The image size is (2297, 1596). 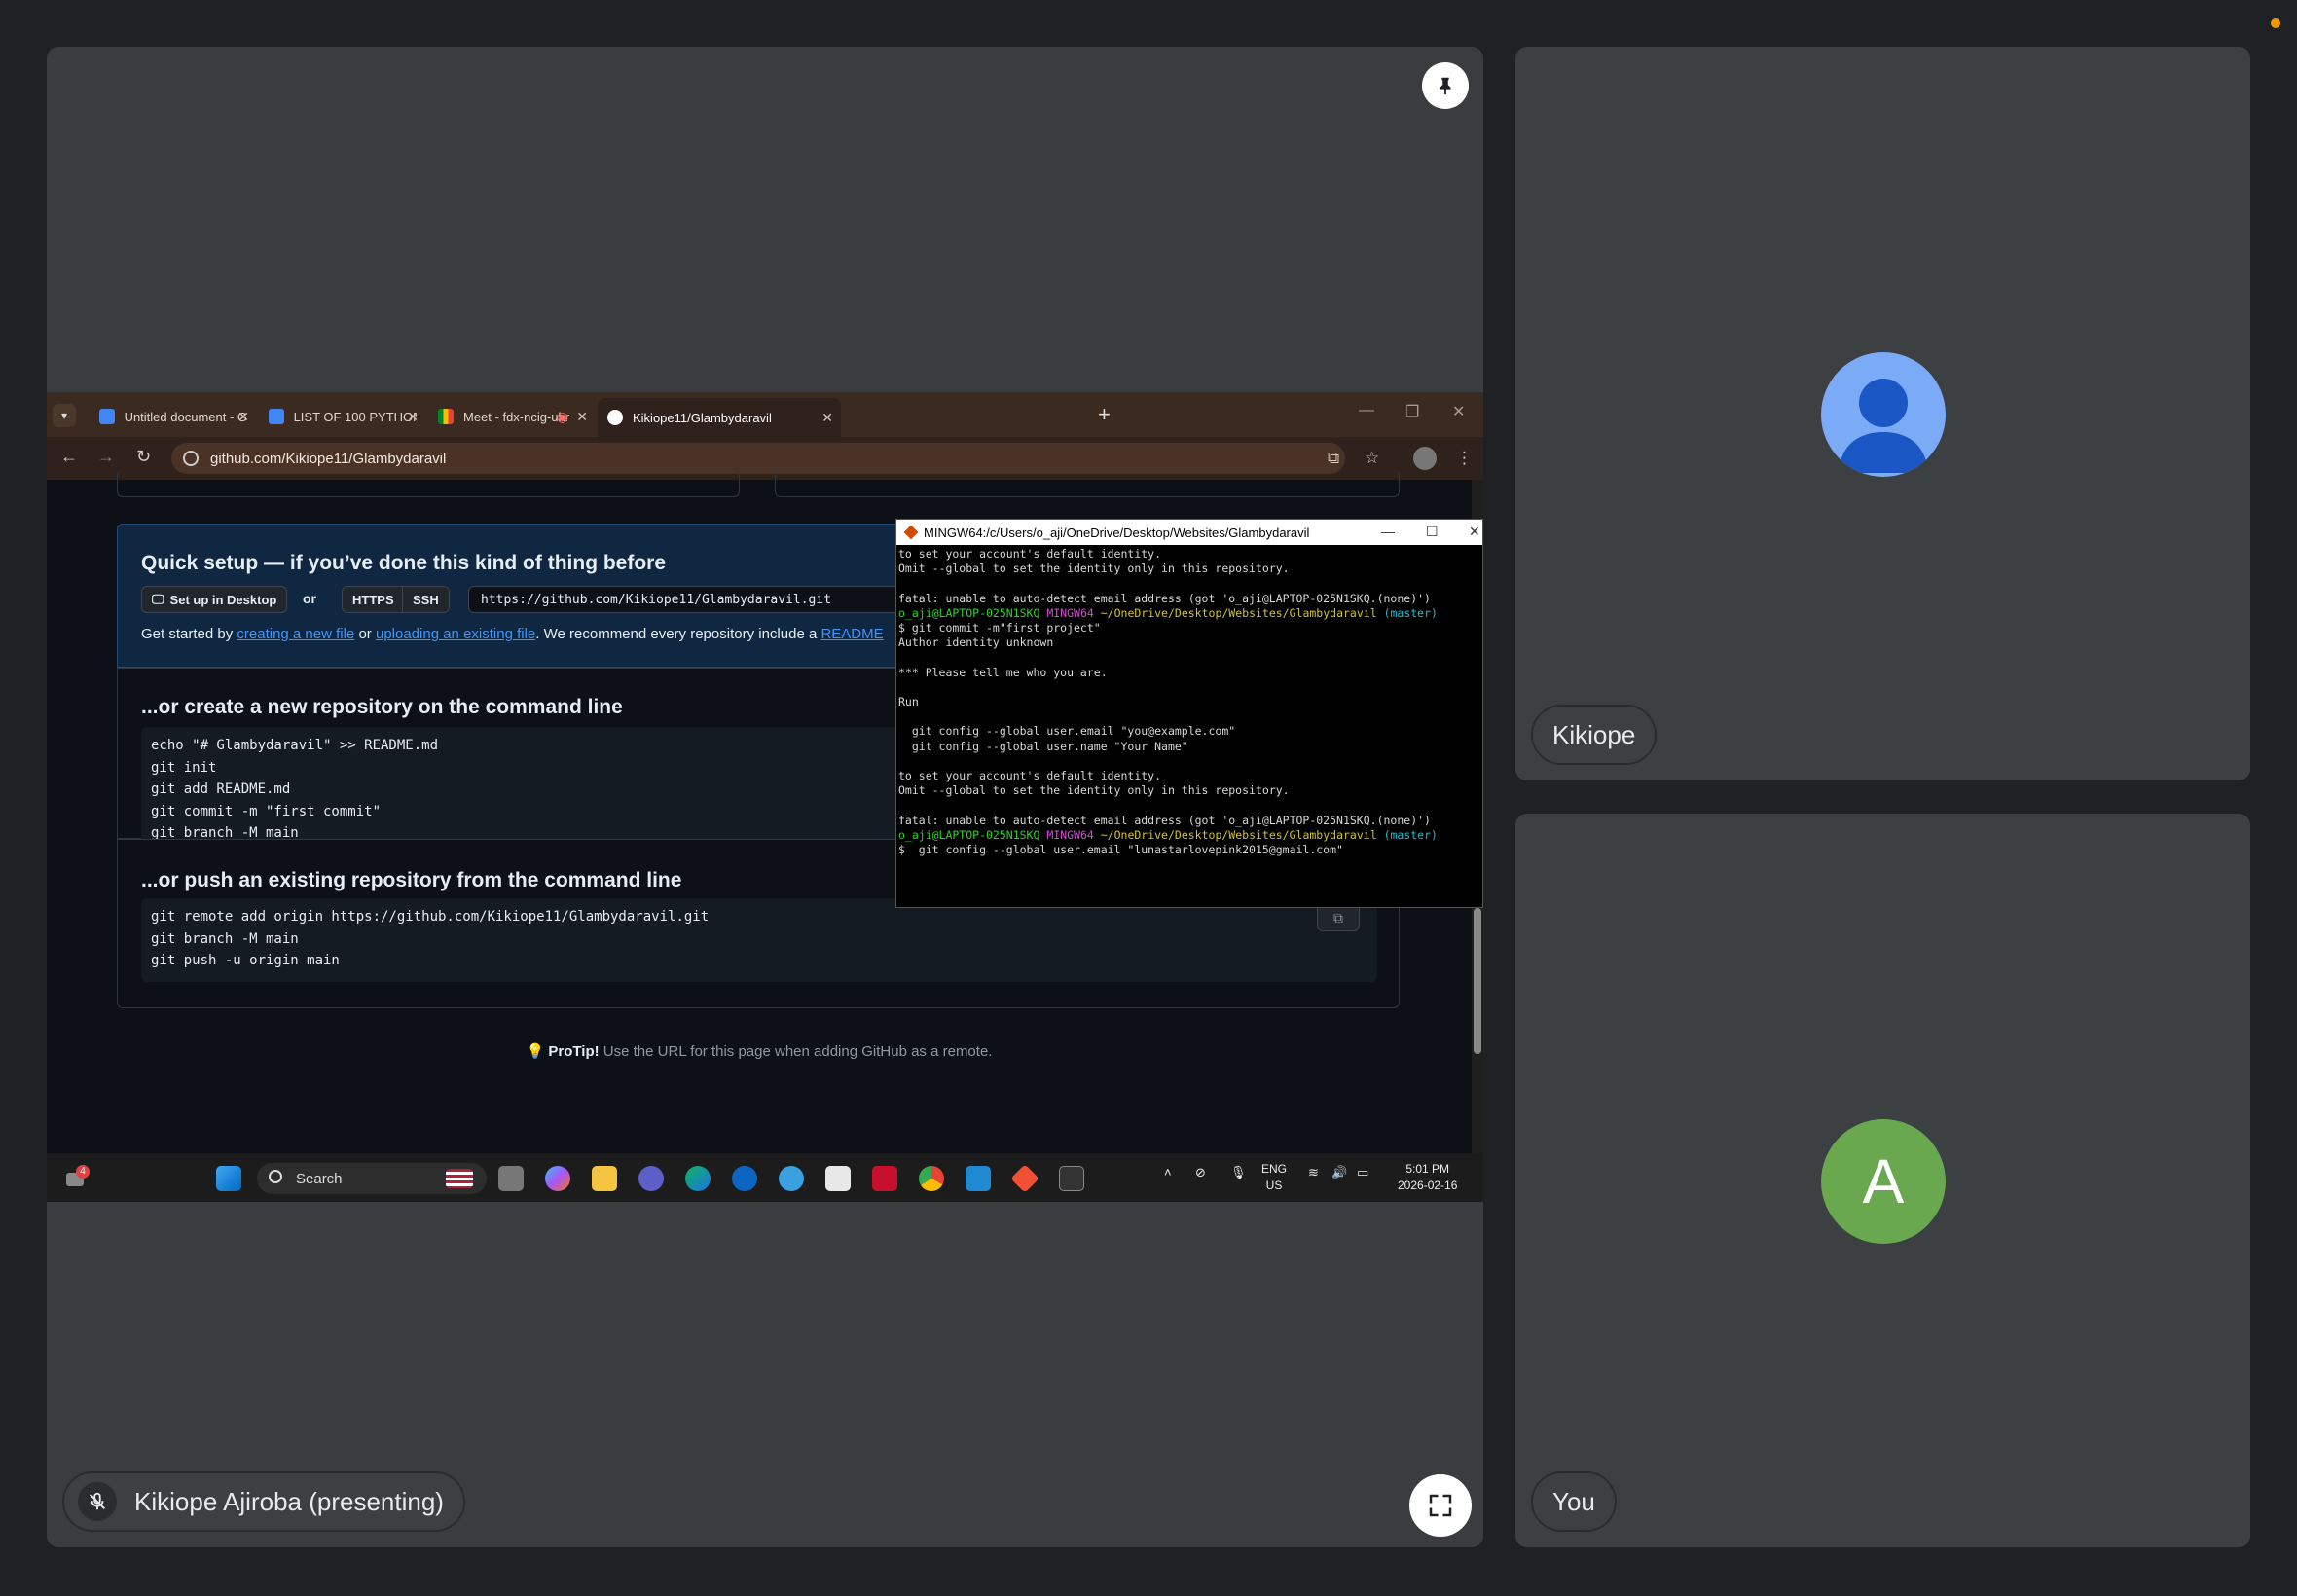 What do you see at coordinates (372, 1178) in the screenshot?
I see `taskbar-search: Search` at bounding box center [372, 1178].